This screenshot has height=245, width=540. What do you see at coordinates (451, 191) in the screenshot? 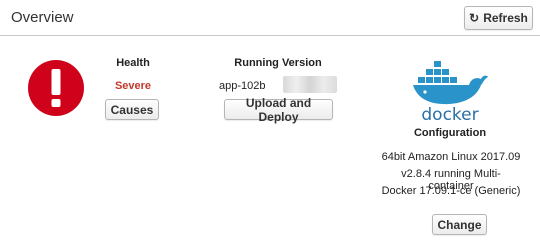
I see `config-docker-line: Docker 17.09.1-ce (Generic)` at bounding box center [451, 191].